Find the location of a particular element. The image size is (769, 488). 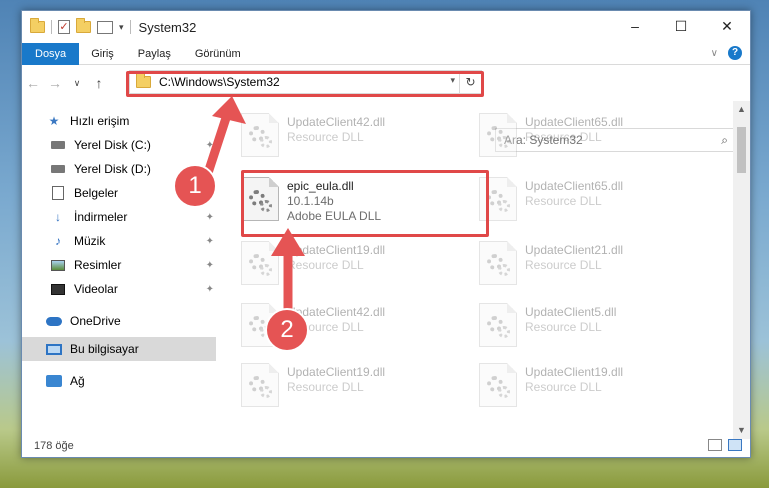

sidebar-item-label: OneDrive is located at coordinates (95, 321).